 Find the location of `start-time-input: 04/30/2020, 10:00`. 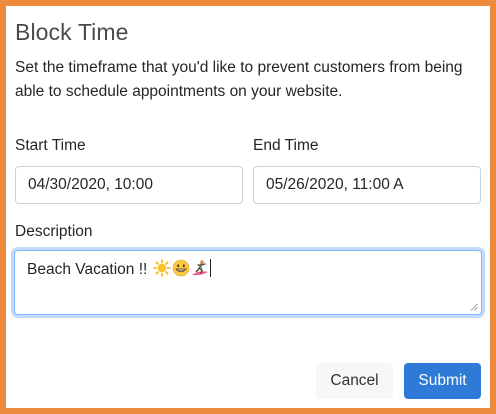

start-time-input: 04/30/2020, 10:00 is located at coordinates (129, 185).